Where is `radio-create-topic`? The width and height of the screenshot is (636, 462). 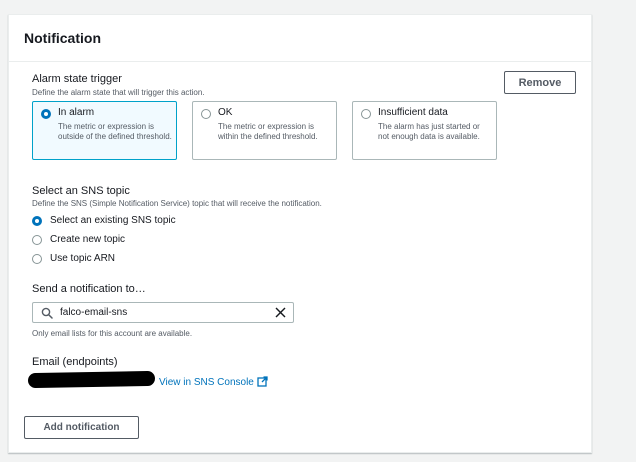
radio-create-topic is located at coordinates (37, 240).